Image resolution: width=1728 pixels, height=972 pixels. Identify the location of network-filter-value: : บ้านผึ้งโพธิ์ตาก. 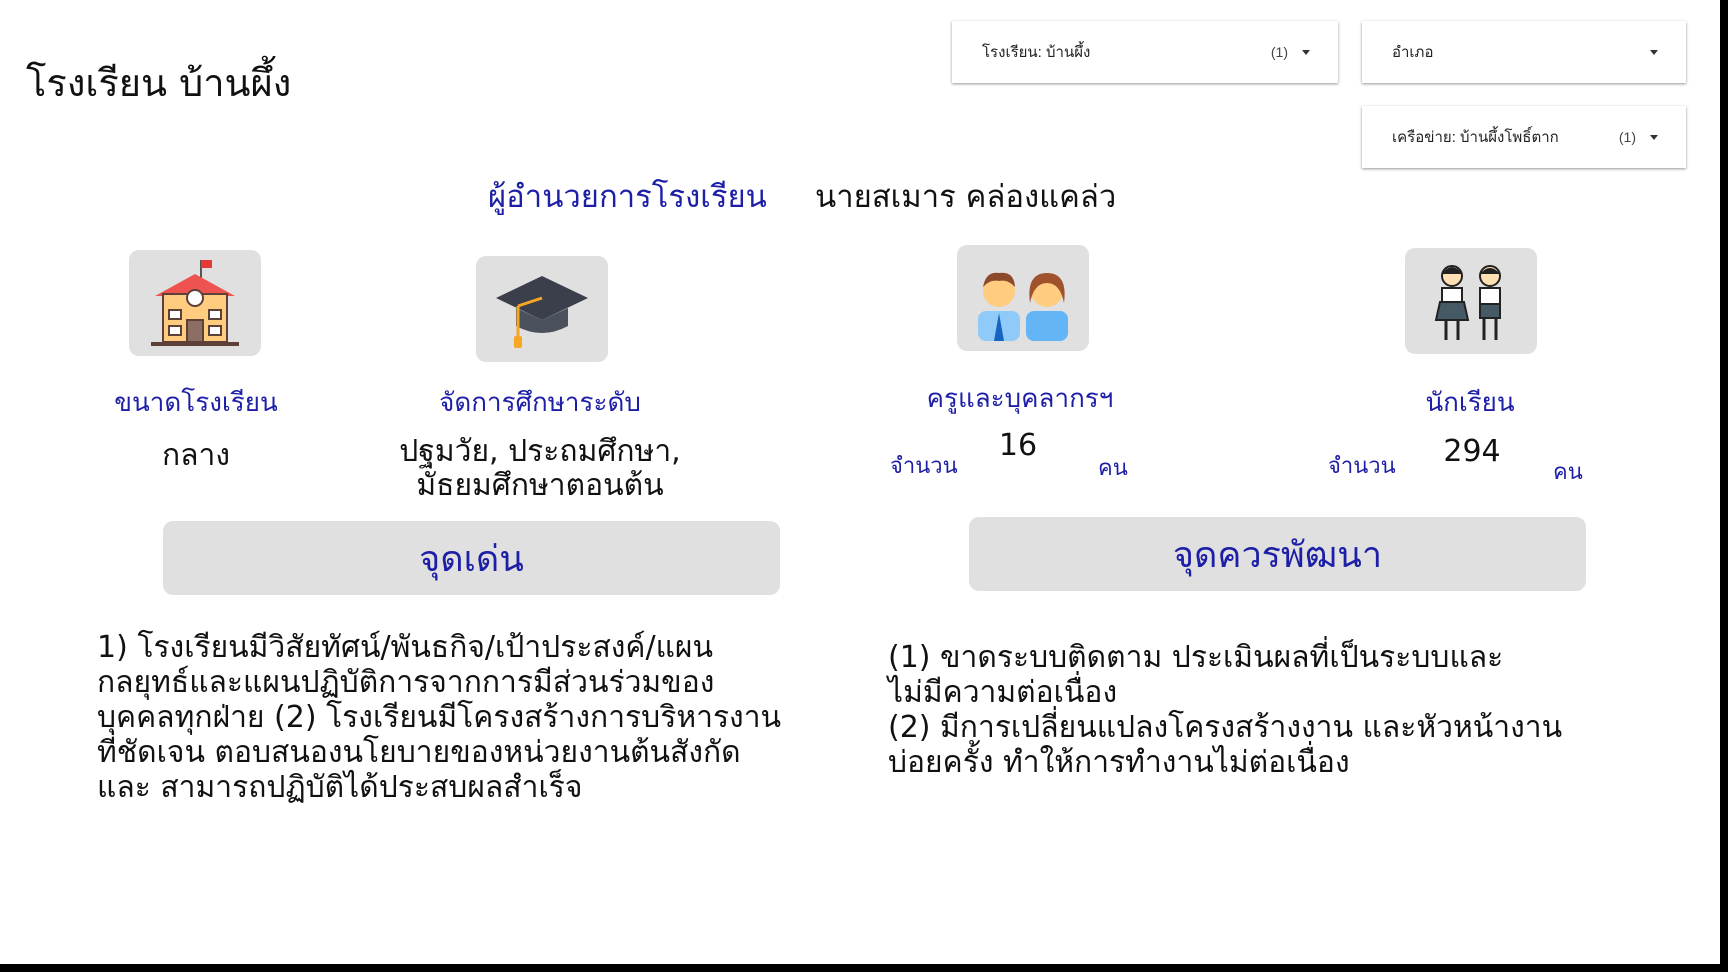
(1505, 137).